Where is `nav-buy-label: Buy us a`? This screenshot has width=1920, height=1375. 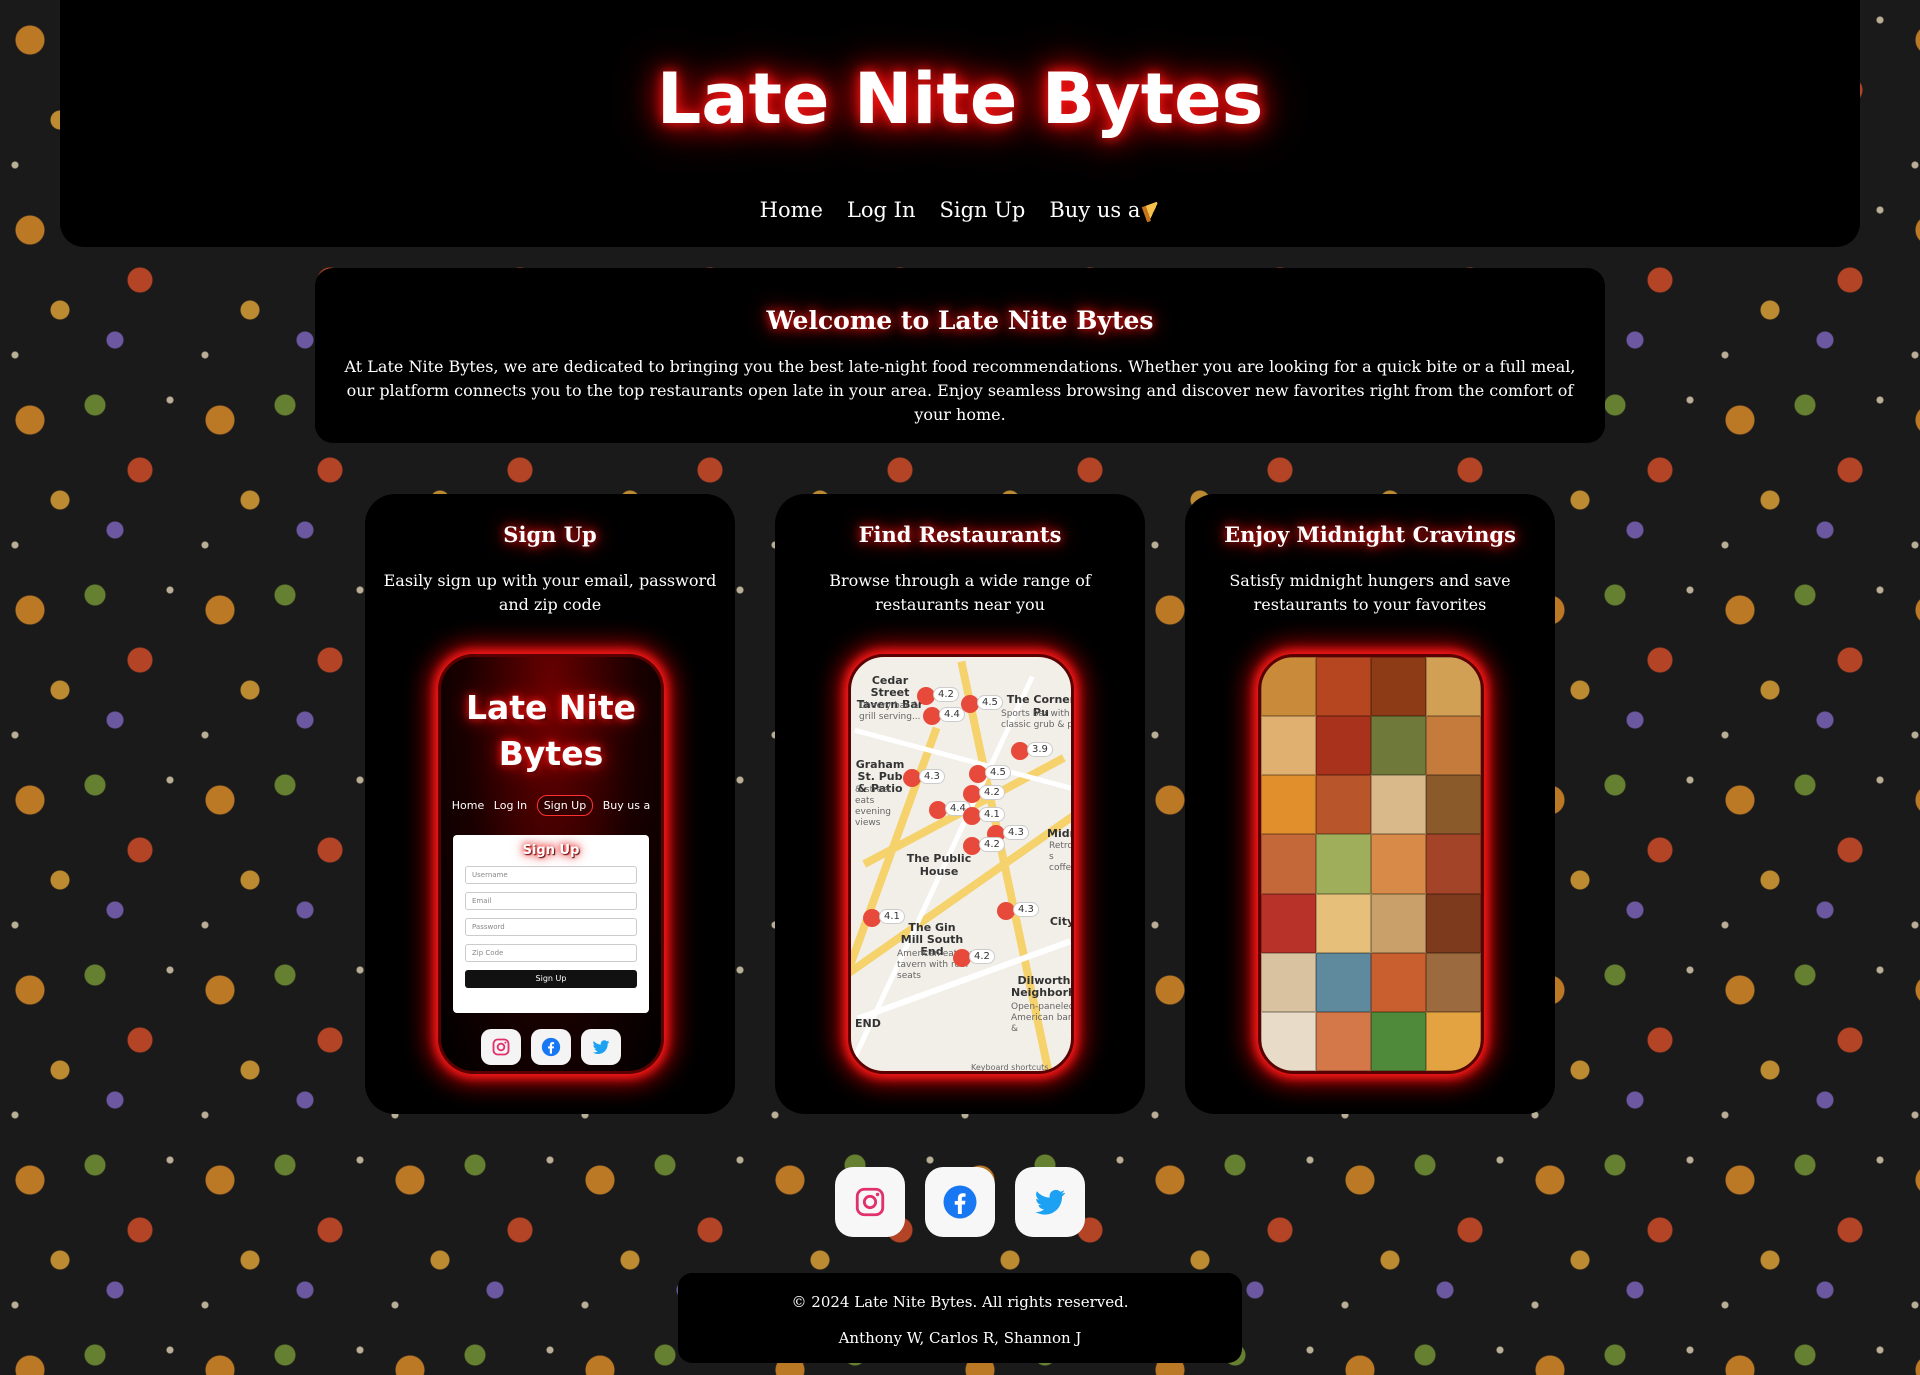 nav-buy-label: Buy us a is located at coordinates (1095, 210).